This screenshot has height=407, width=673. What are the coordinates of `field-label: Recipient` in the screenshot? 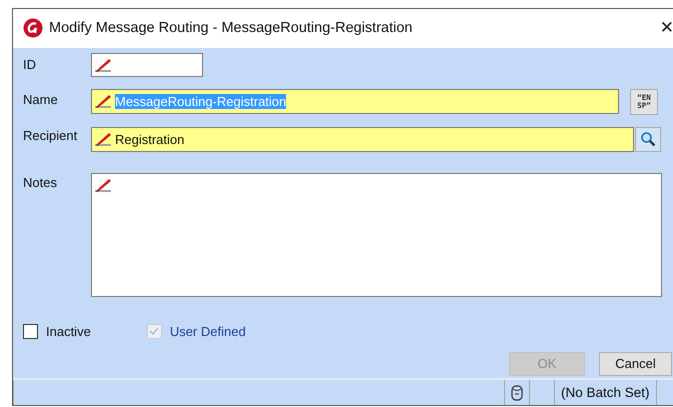 It's located at (50, 134).